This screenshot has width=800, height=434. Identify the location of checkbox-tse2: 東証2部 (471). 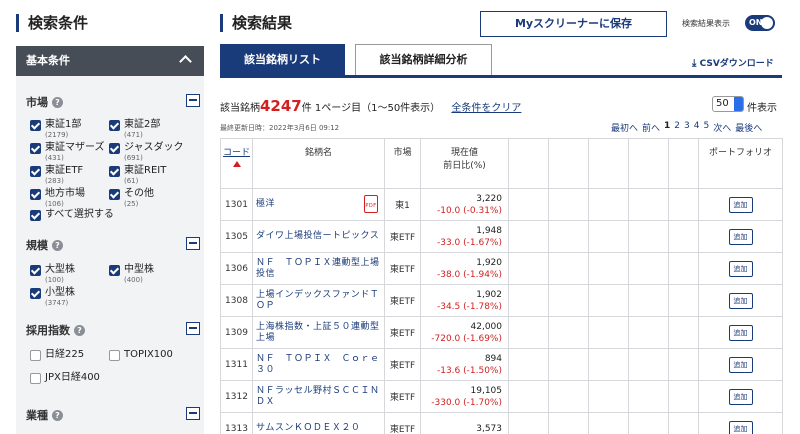
(134, 129).